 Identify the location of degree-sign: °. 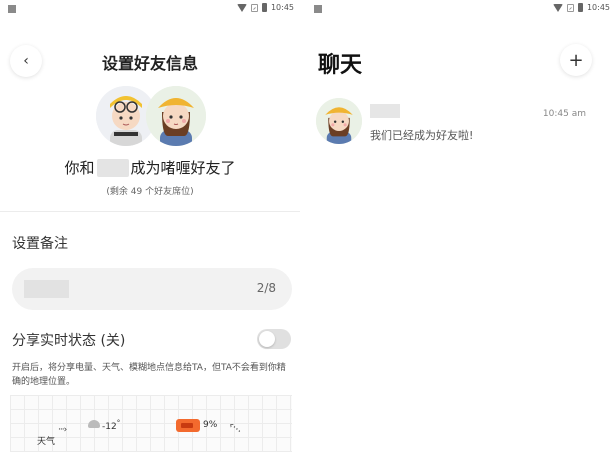
(118, 423).